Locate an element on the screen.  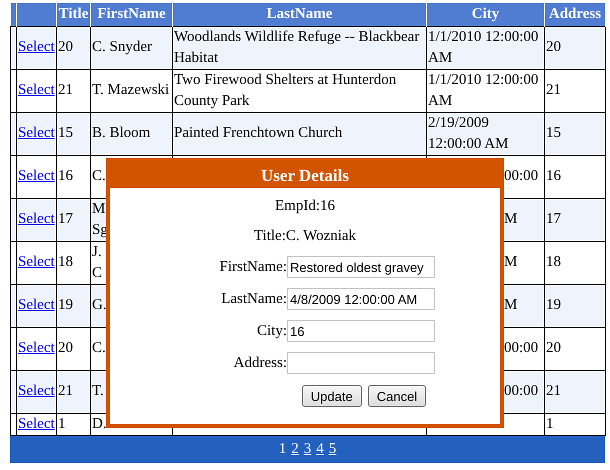
table-cell-text: G. is located at coordinates (99, 306).